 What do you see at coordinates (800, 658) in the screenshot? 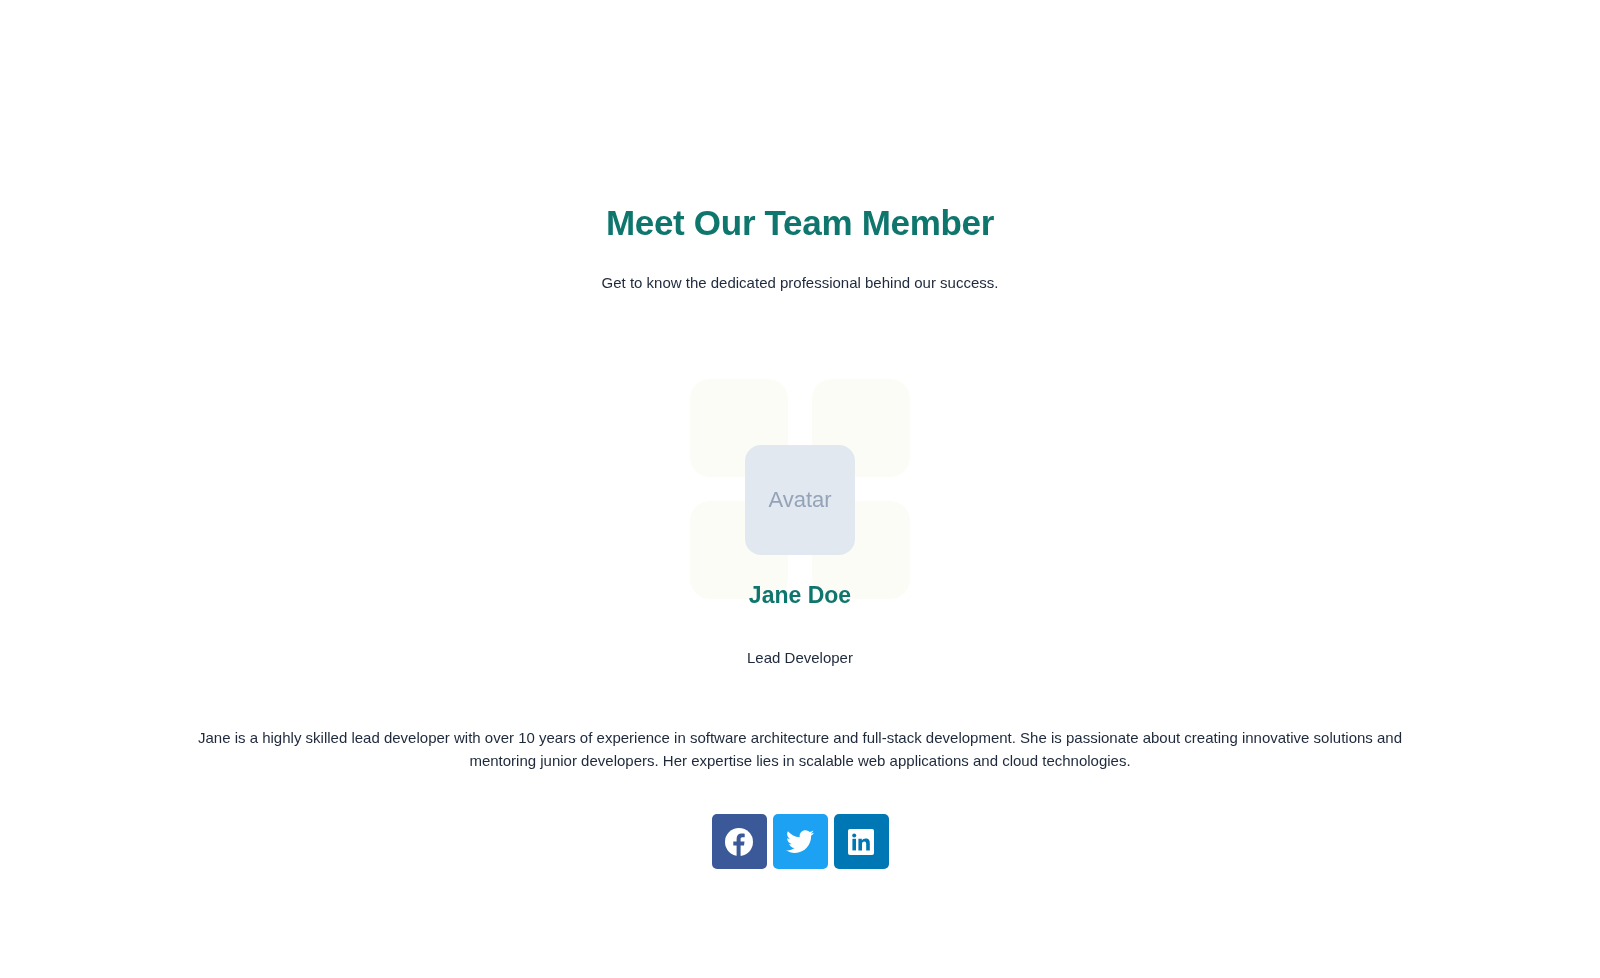
I see `member-role: Lead Developer` at bounding box center [800, 658].